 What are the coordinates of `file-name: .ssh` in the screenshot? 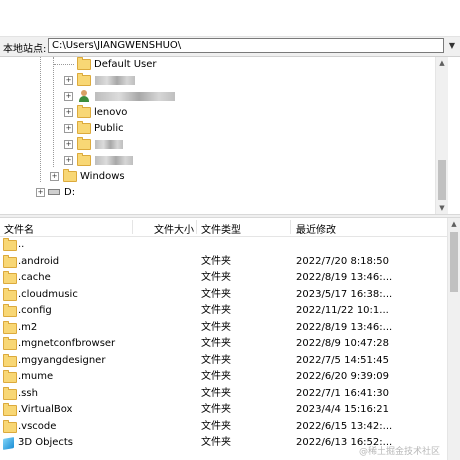 It's located at (28, 393).